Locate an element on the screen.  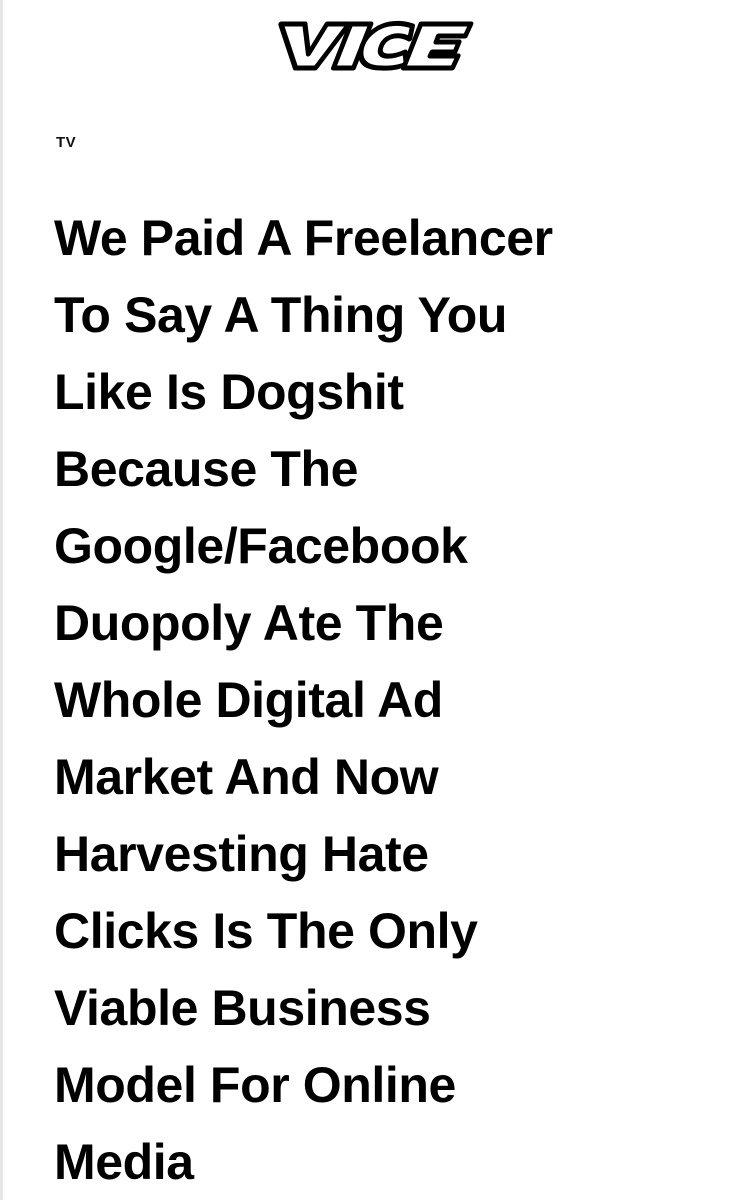
headline-line: Like Is Dogshit is located at coordinates (229, 392).